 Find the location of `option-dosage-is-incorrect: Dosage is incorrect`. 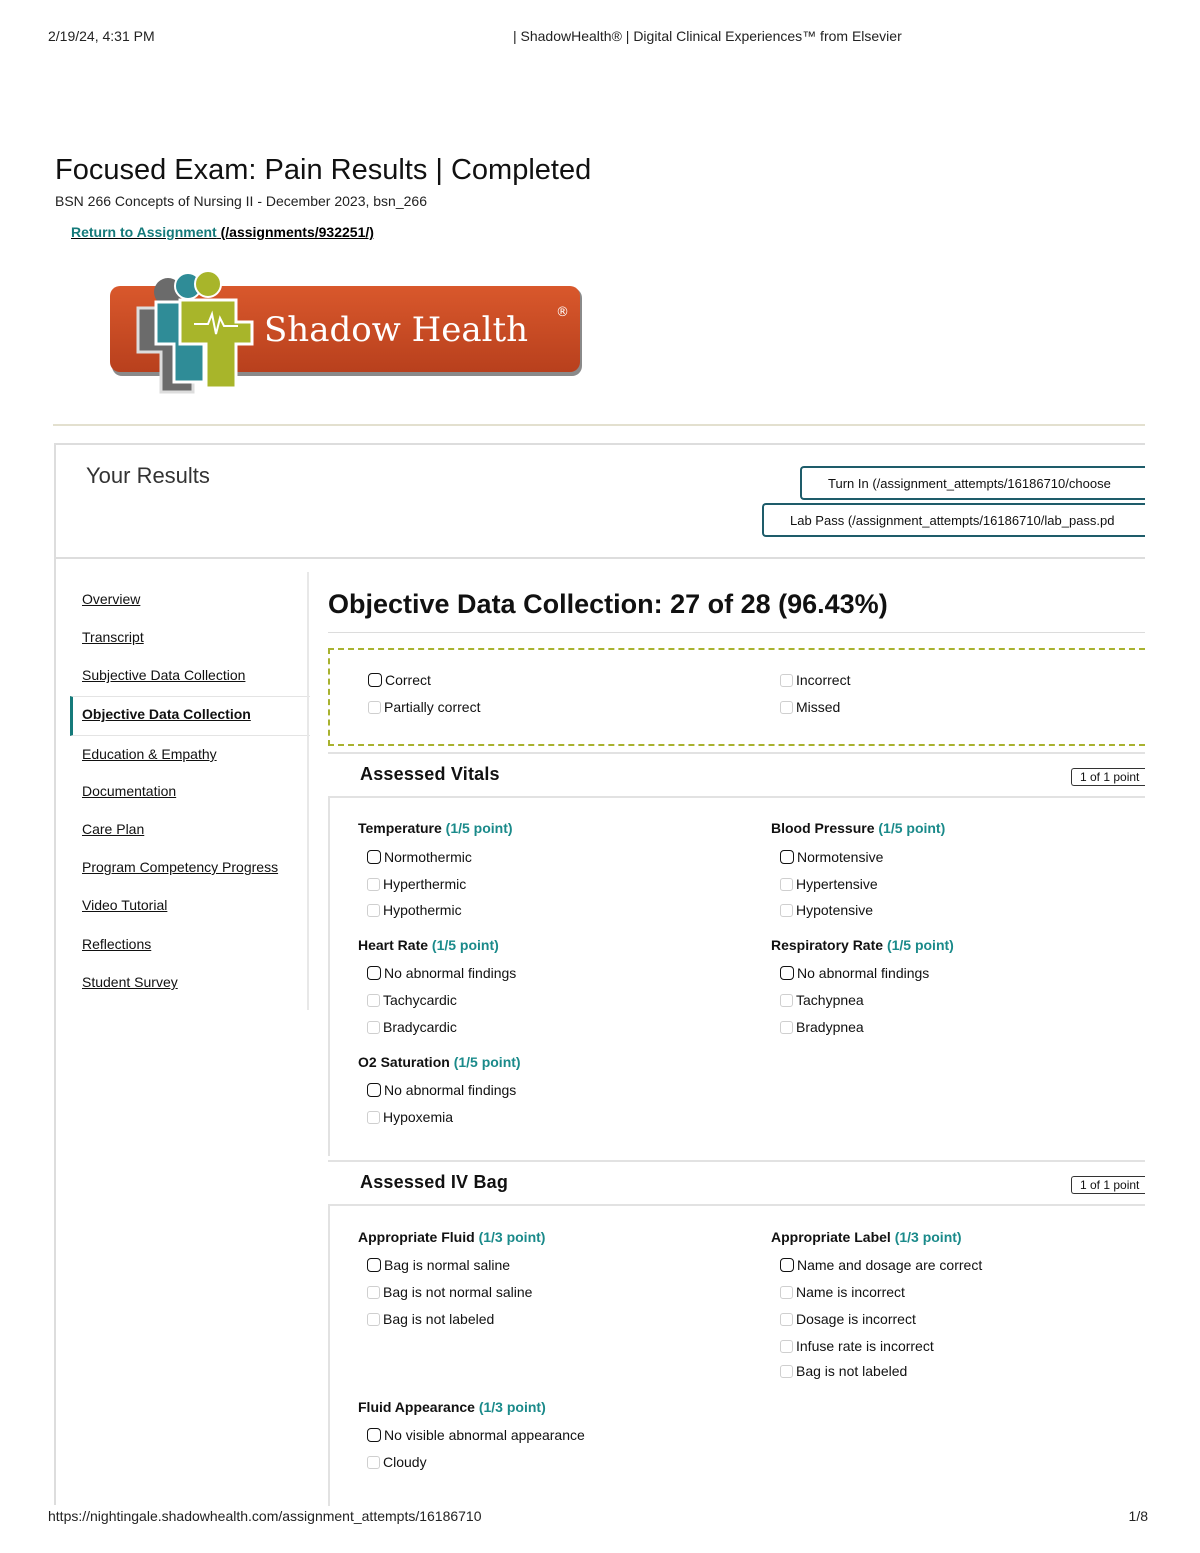

option-dosage-is-incorrect: Dosage is incorrect is located at coordinates (848, 1319).